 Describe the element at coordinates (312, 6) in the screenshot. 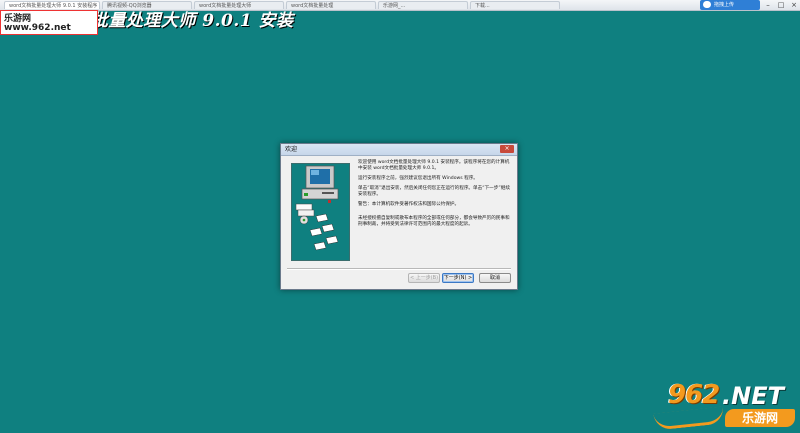

I see `tab-label: word文档批量处理` at that location.